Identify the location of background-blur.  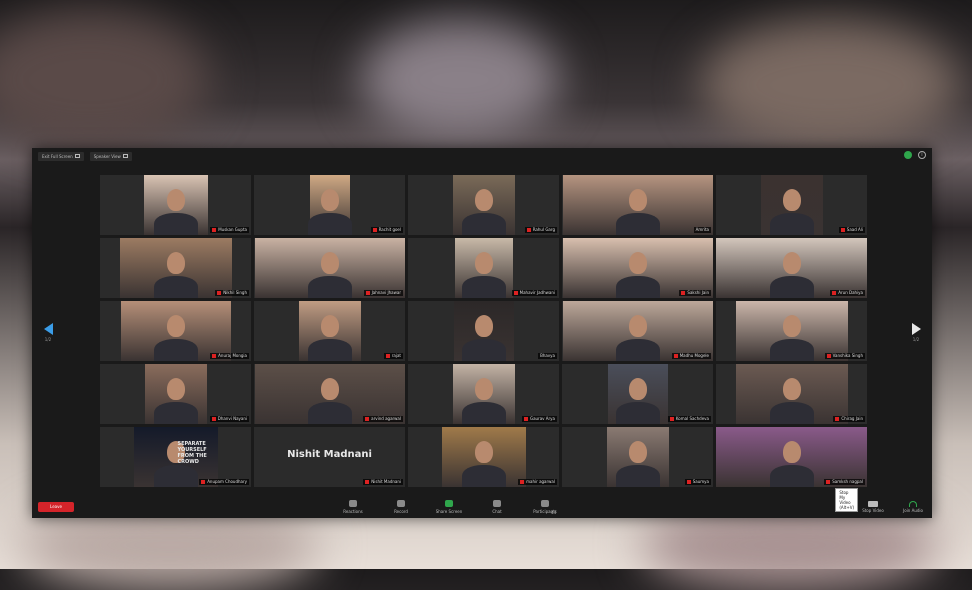
(460, 80).